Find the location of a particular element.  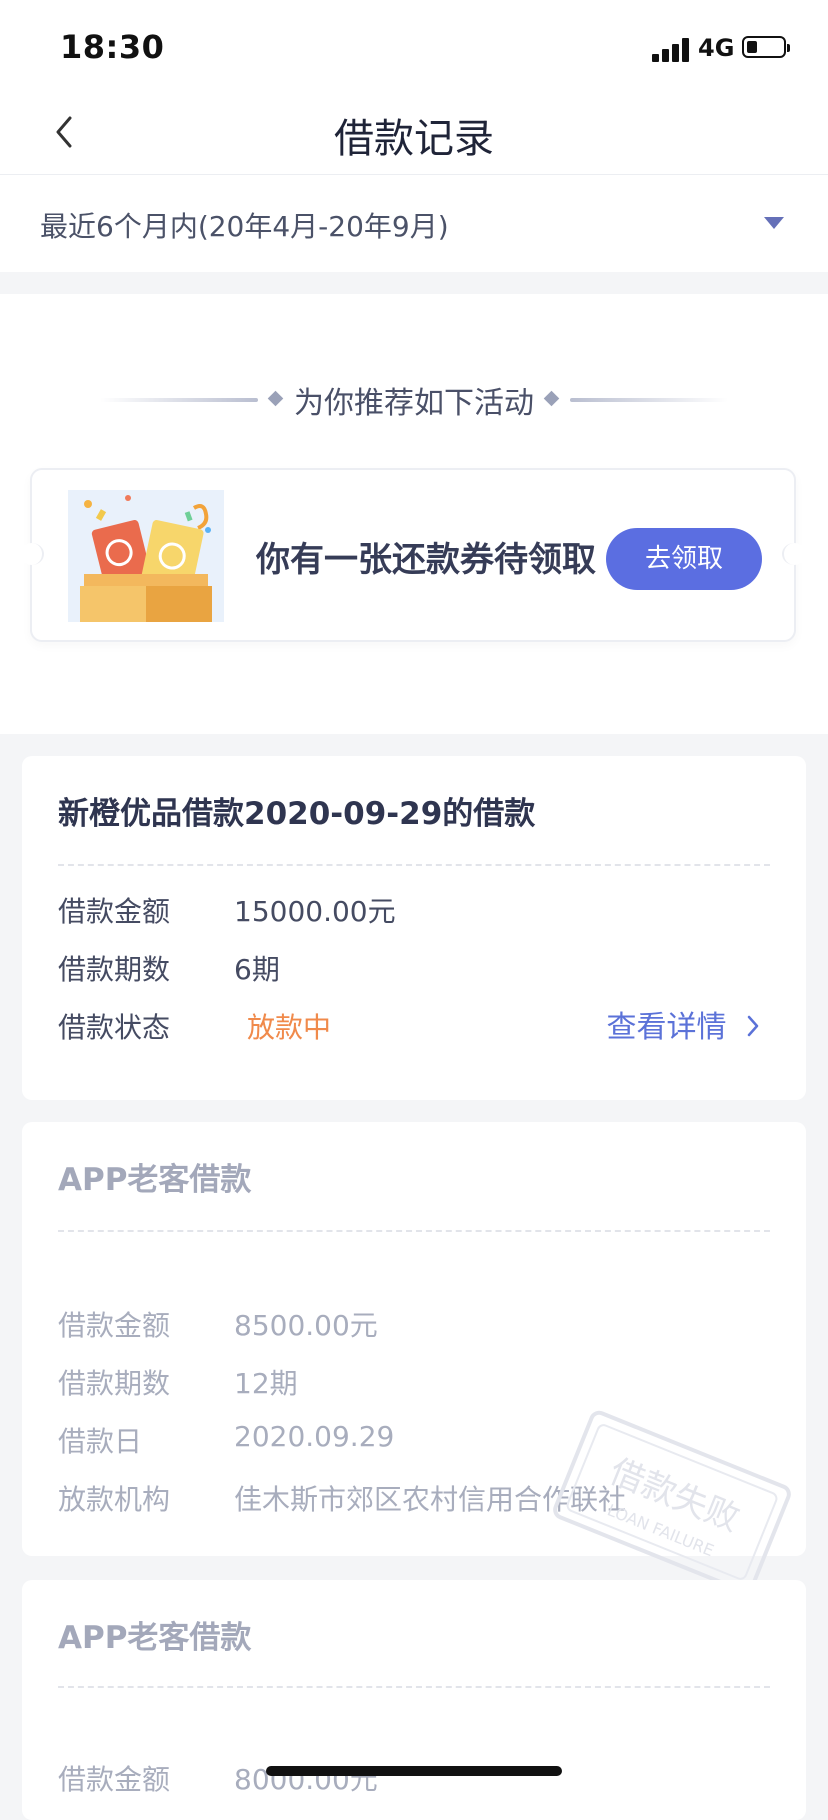

nav-bar: 借款记录 is located at coordinates (414, 133).